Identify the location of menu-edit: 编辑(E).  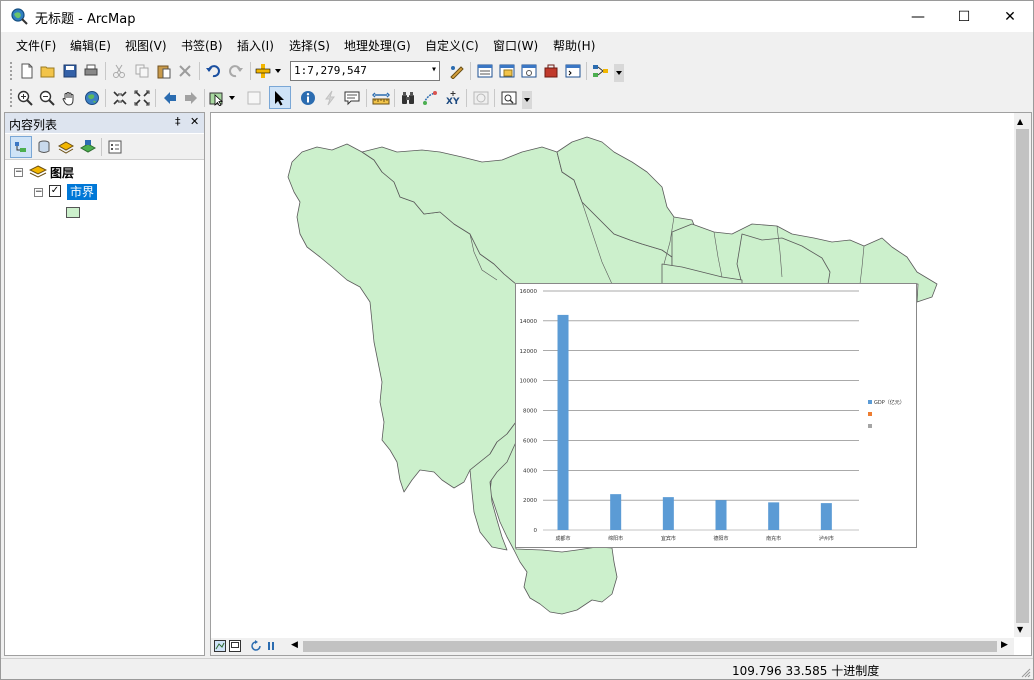
(90, 45).